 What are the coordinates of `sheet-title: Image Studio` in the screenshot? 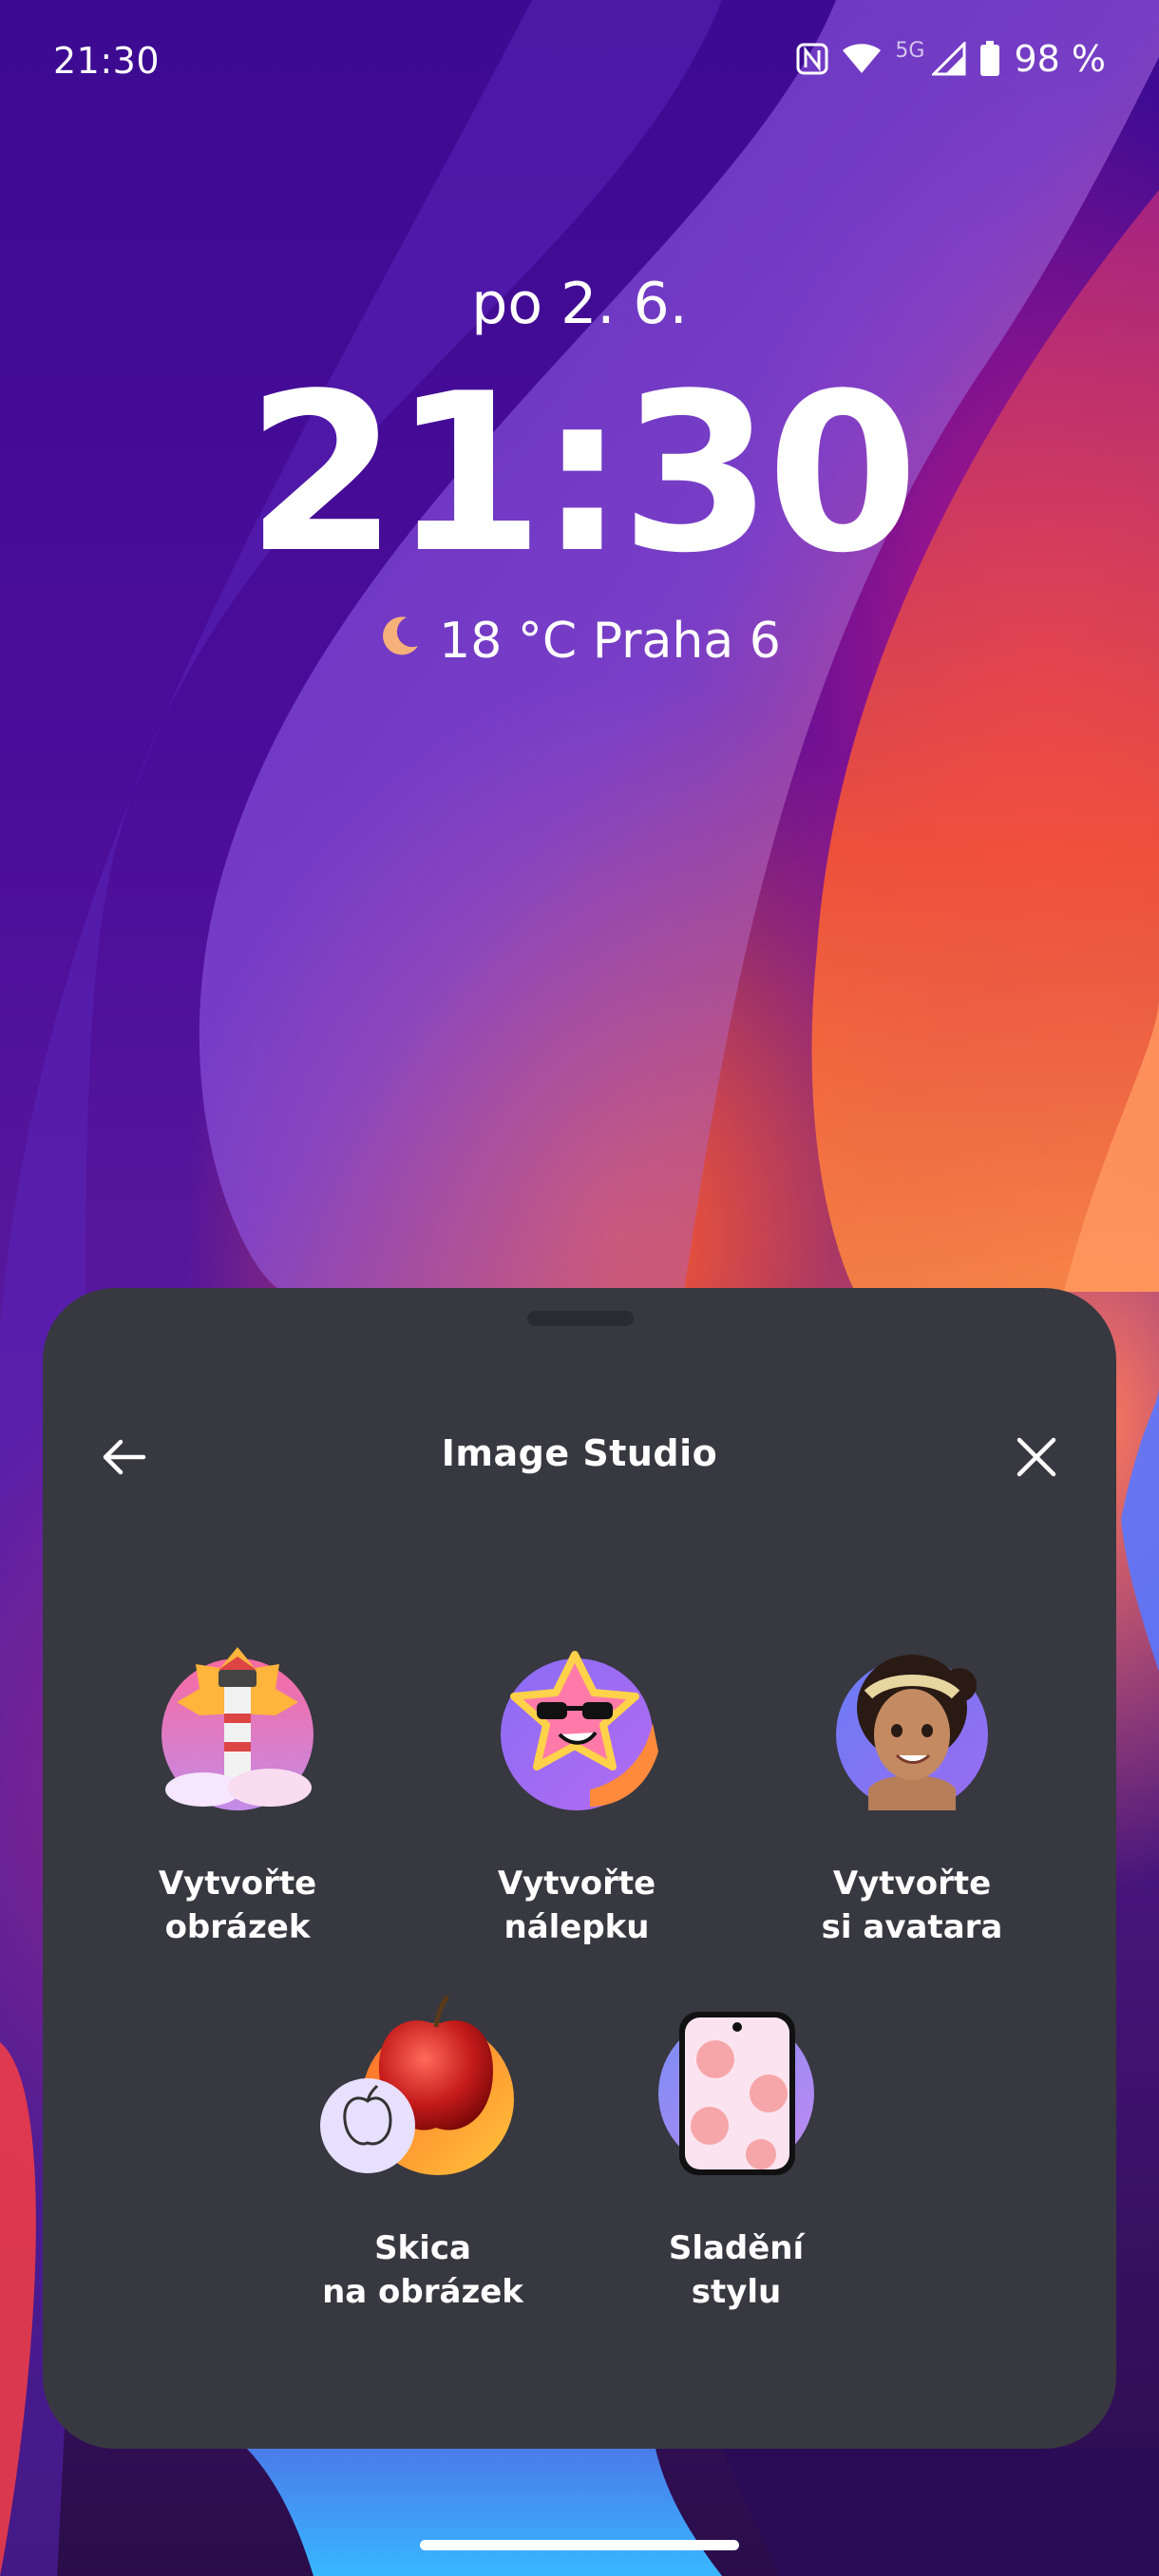 It's located at (579, 1453).